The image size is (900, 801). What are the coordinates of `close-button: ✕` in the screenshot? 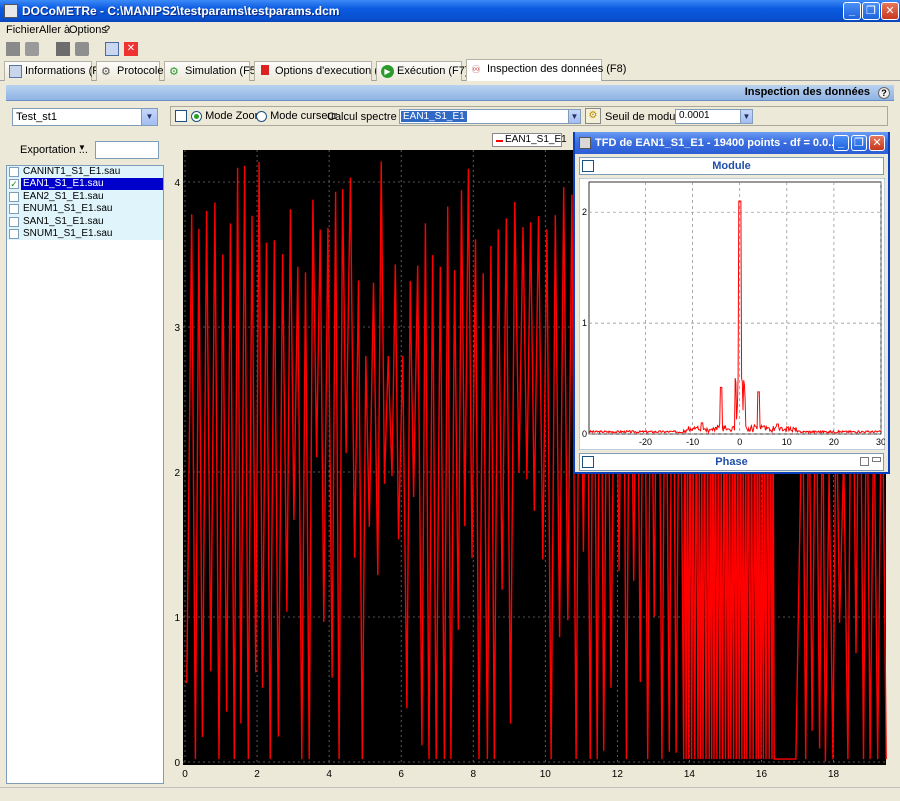 It's located at (890, 11).